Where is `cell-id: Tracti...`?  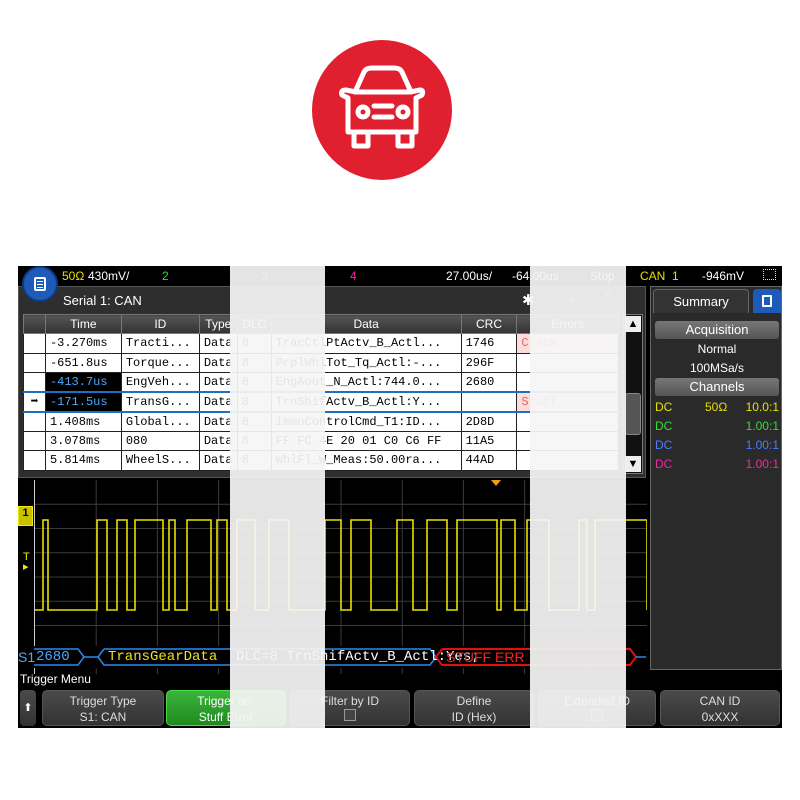
cell-id: Tracti... is located at coordinates (160, 343).